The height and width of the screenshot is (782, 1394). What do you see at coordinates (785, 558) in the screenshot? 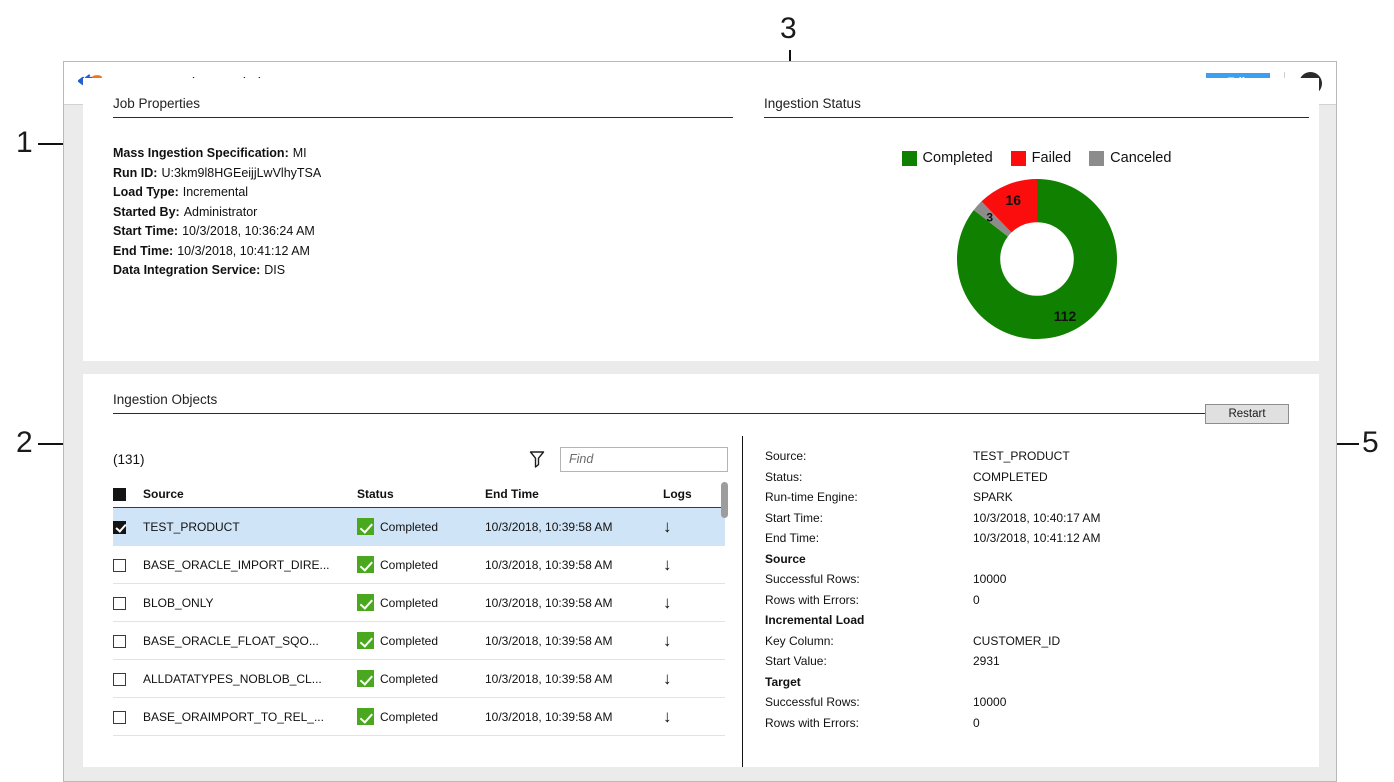
I see `detail-group-heading: Source` at bounding box center [785, 558].